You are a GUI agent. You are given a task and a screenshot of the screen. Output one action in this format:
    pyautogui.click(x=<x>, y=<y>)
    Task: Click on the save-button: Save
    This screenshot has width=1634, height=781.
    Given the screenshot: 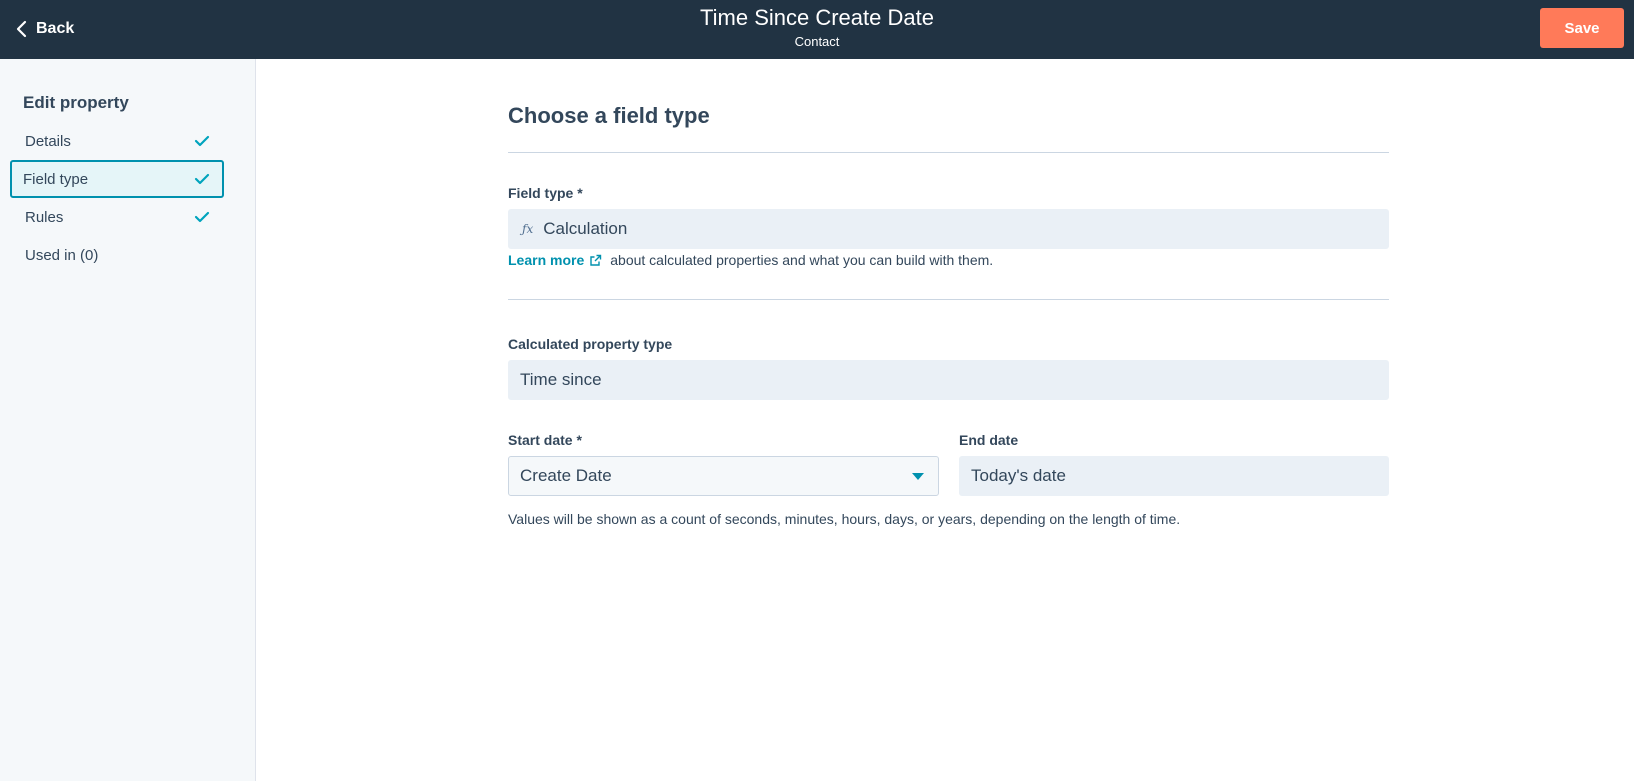 What is the action you would take?
    pyautogui.click(x=1582, y=28)
    